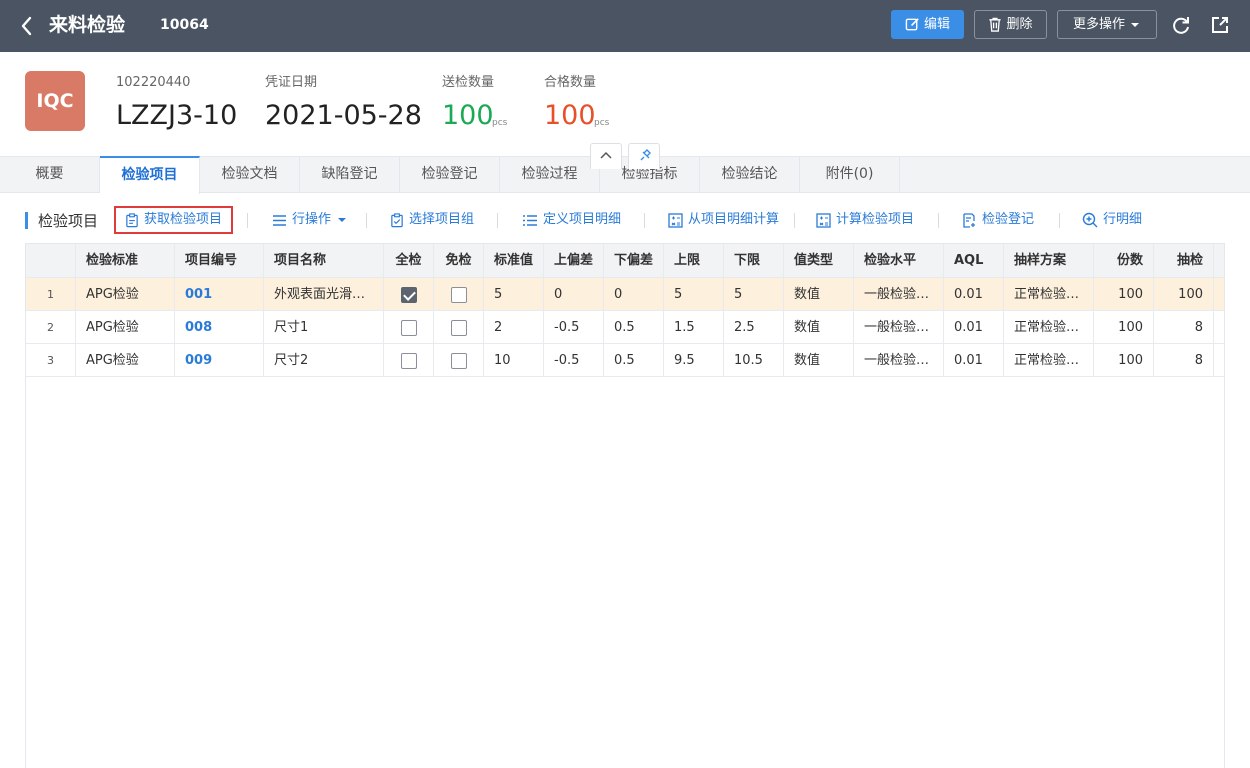  I want to click on back-arrow-icon, so click(27, 26).